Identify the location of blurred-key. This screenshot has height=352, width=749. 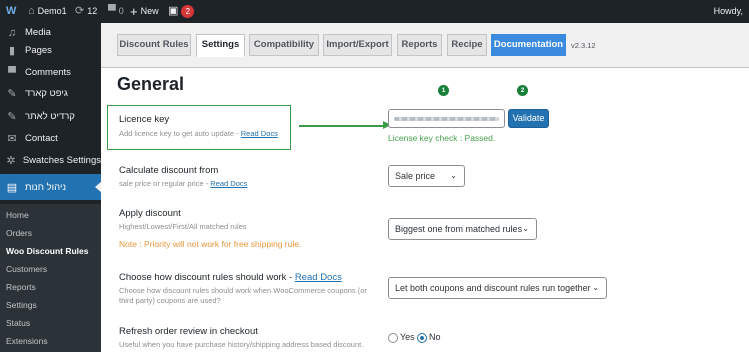
(446, 119).